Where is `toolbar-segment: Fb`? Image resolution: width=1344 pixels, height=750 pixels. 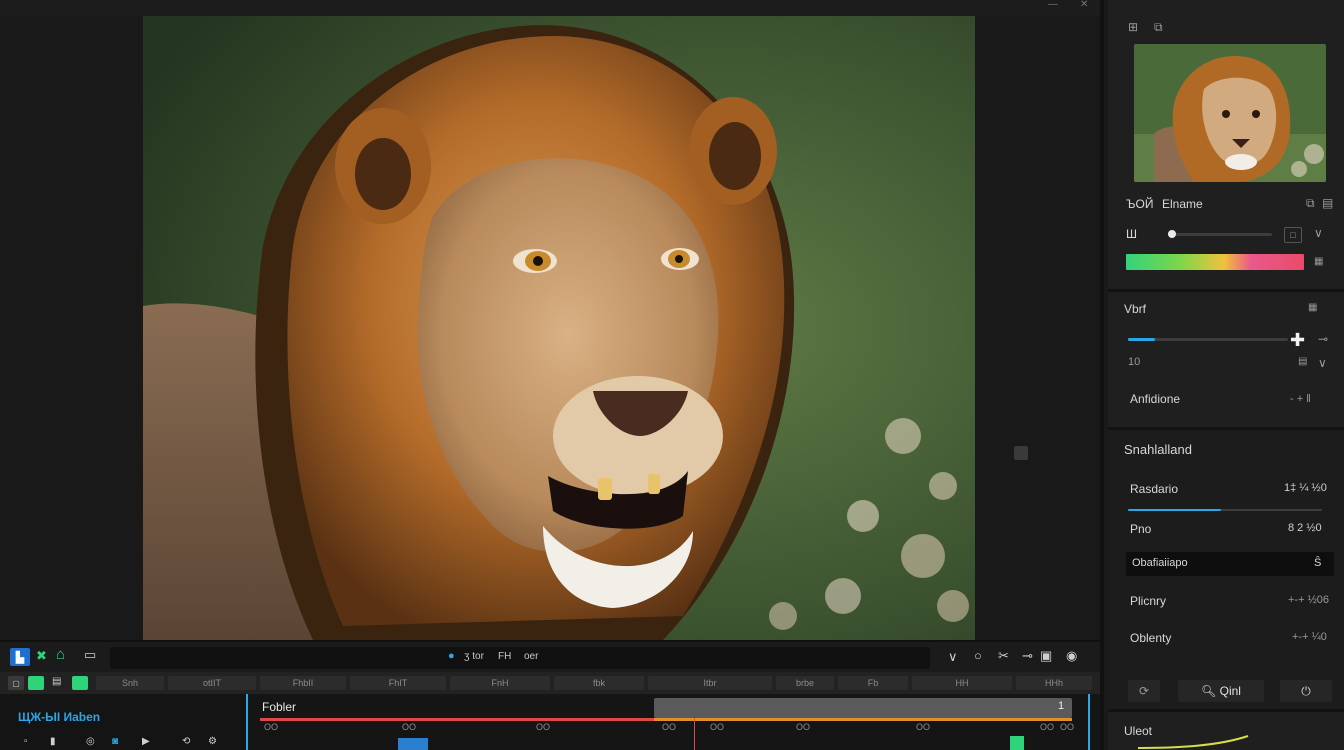
toolbar-segment: Fb is located at coordinates (873, 683).